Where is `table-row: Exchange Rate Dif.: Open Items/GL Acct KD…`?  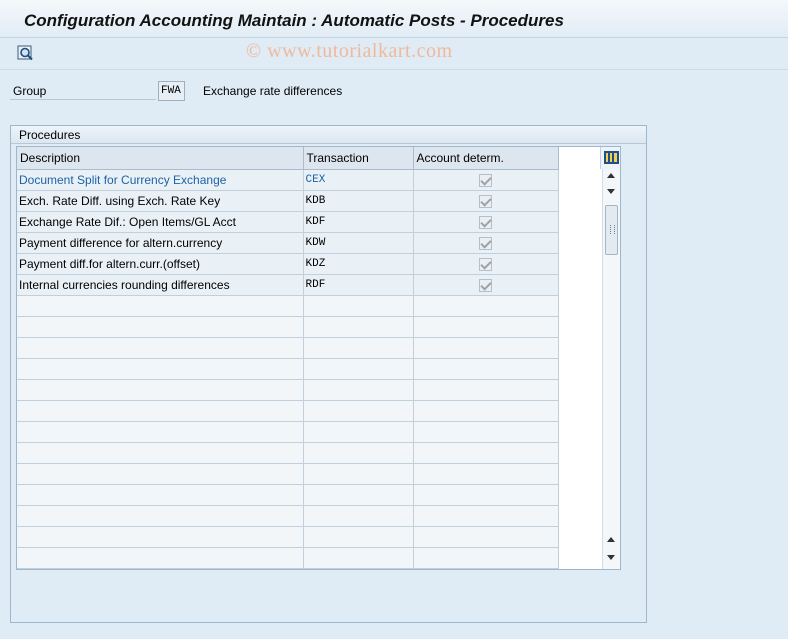 table-row: Exchange Rate Dif.: Open Items/GL Acct KD… is located at coordinates (288, 222).